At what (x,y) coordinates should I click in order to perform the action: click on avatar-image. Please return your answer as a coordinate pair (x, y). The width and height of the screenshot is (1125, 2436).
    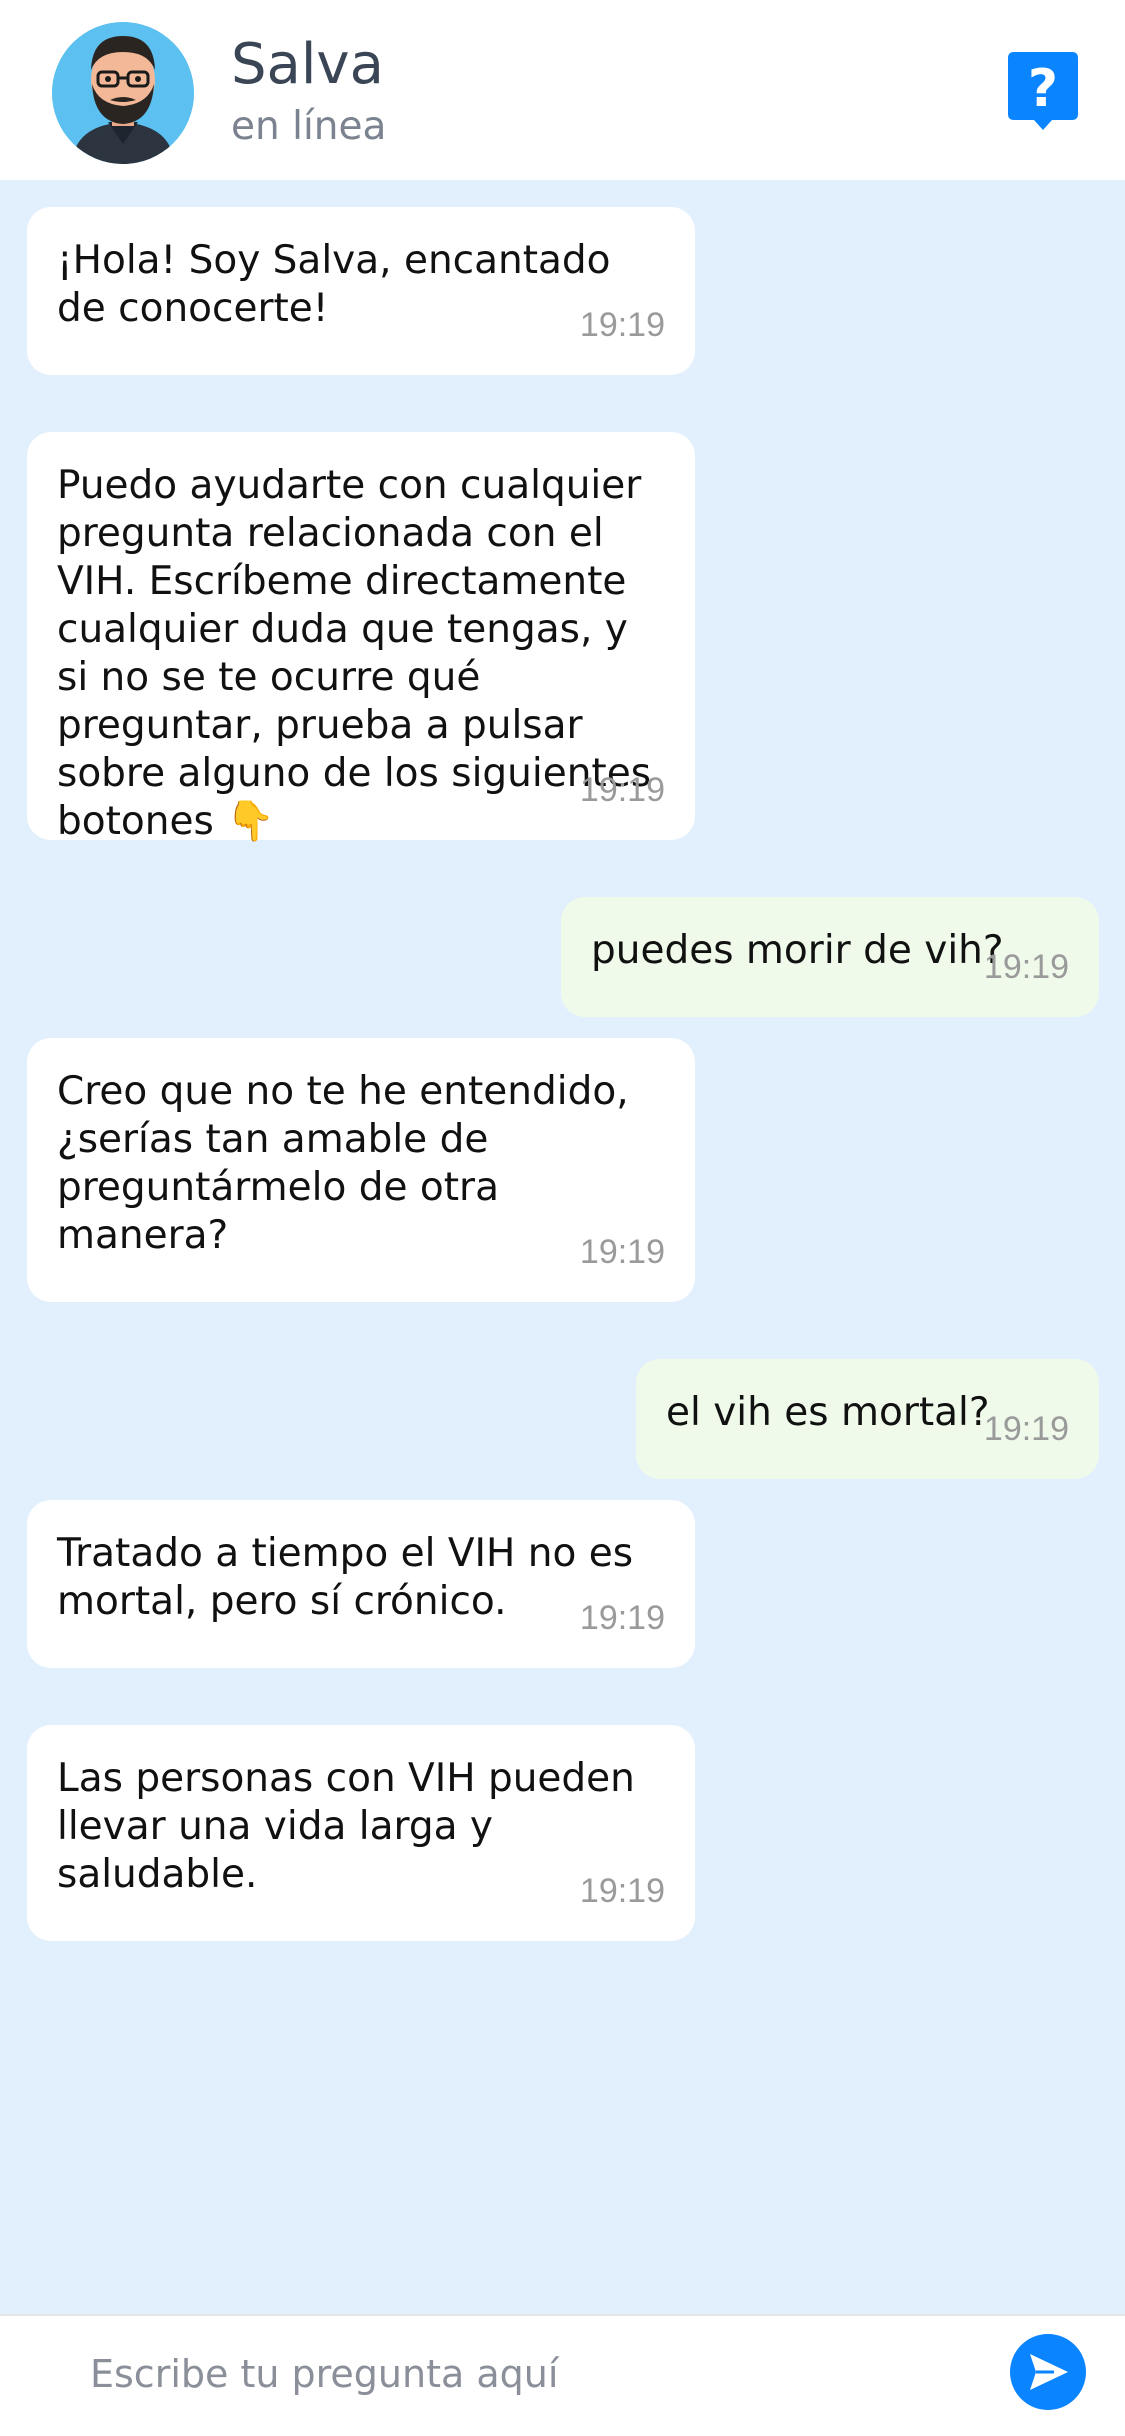
    Looking at the image, I should click on (123, 93).